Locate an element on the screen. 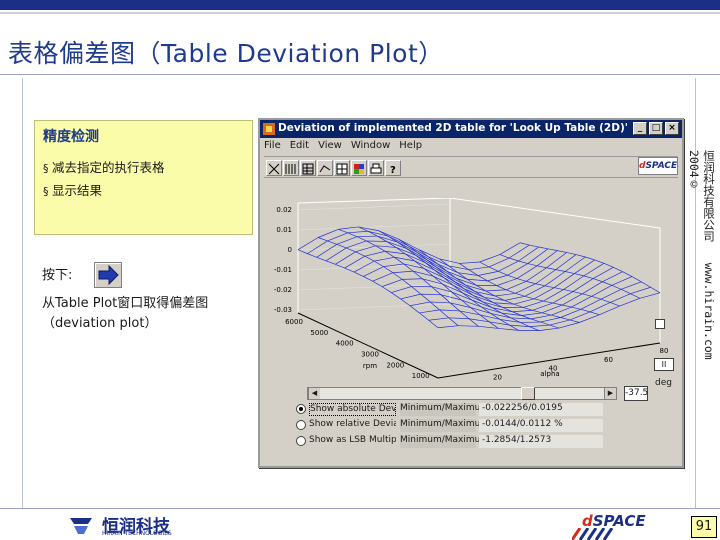 The height and width of the screenshot is (540, 720). toolbar: ? is located at coordinates (471, 167).